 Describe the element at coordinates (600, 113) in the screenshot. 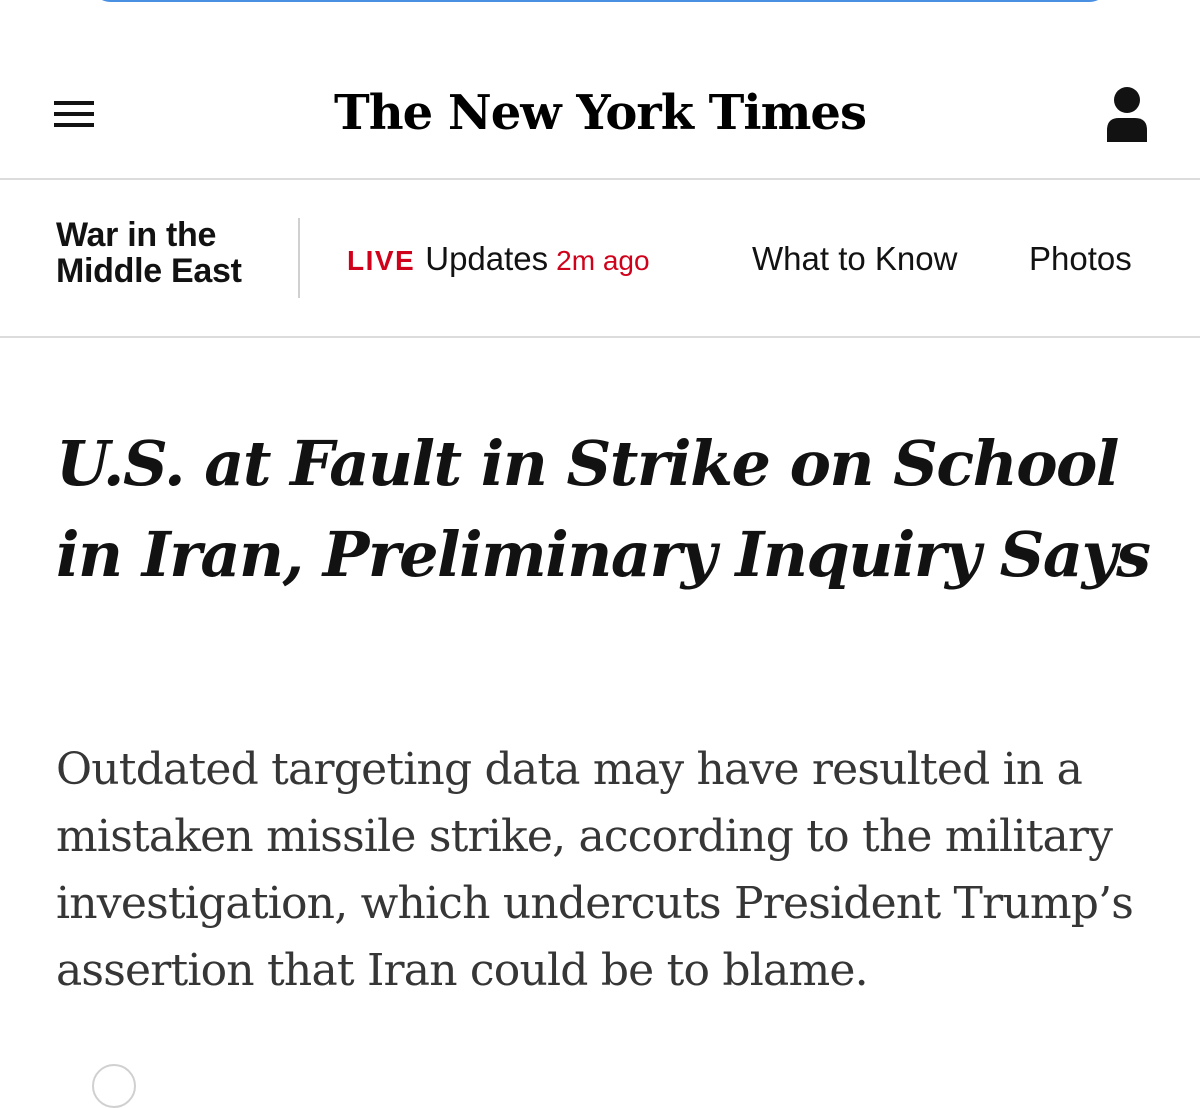

I see `site-logo: The New York Times` at that location.